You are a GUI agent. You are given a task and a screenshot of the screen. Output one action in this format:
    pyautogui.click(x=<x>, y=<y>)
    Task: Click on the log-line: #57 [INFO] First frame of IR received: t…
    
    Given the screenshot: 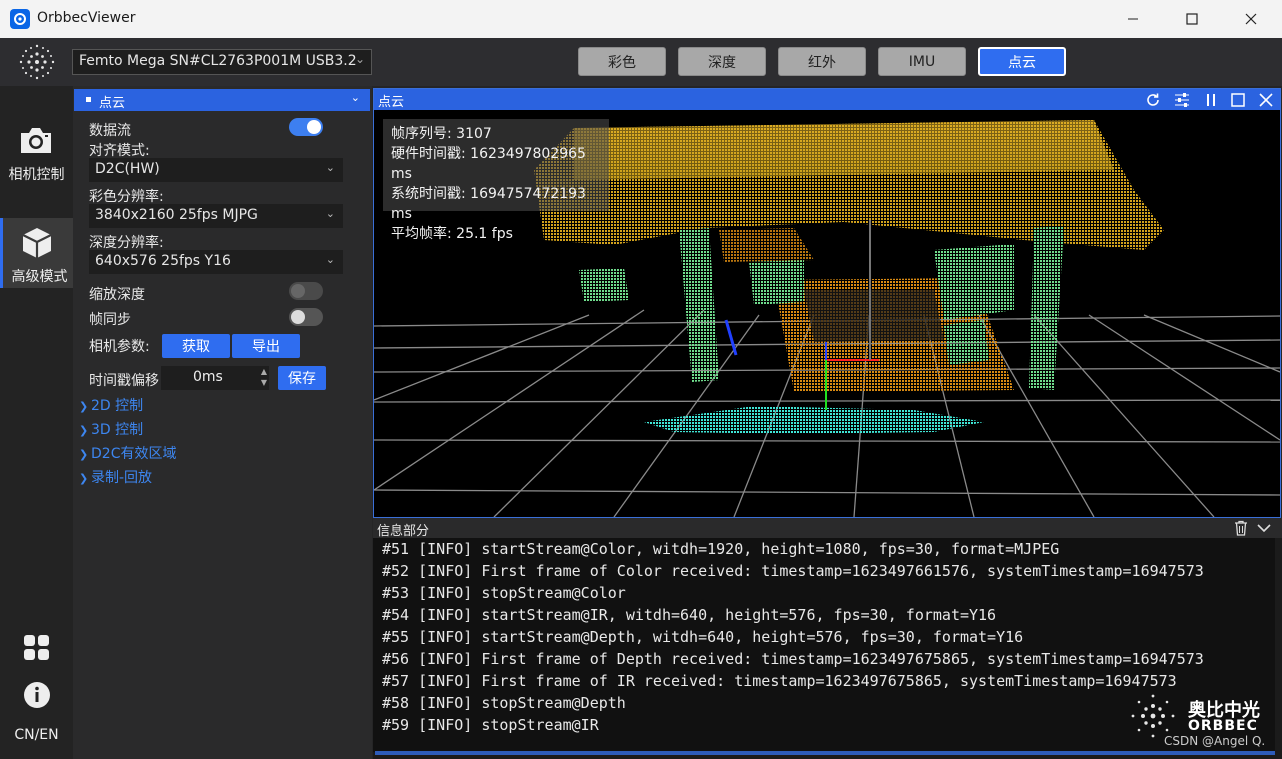 What is the action you would take?
    pyautogui.click(x=779, y=681)
    